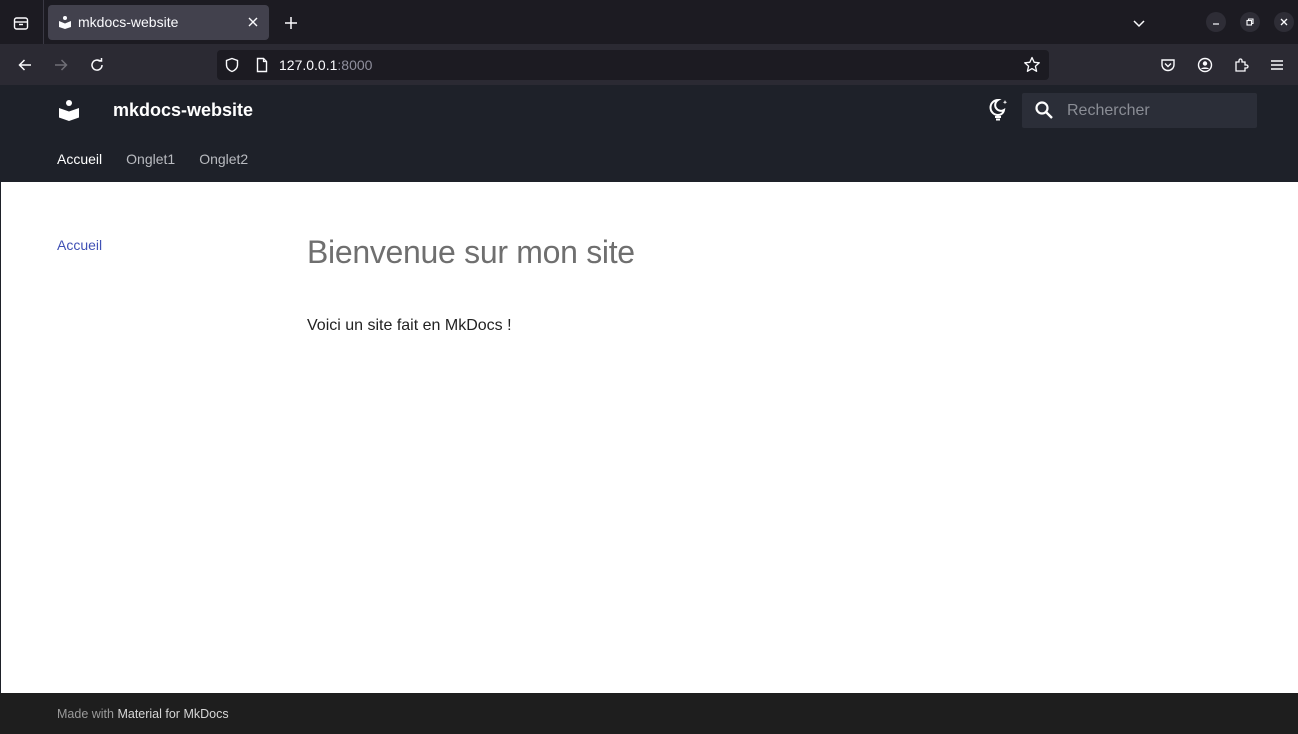  Describe the element at coordinates (128, 22) in the screenshot. I see `tab-title: mkdocs-website` at that location.